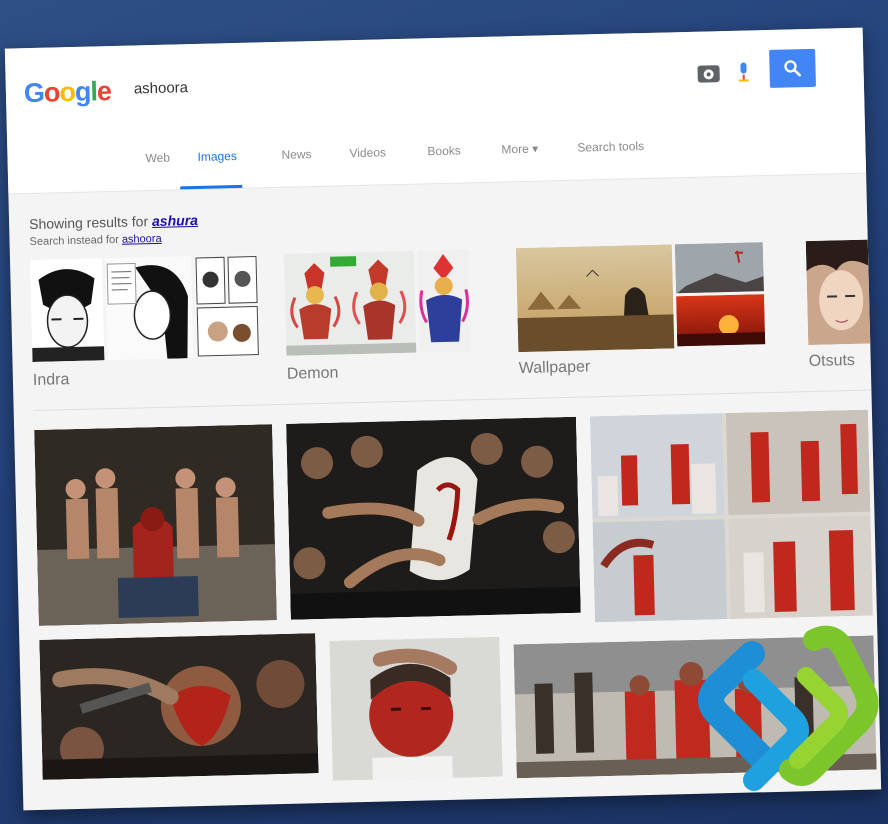 This screenshot has height=824, width=888. I want to click on search-button, so click(792, 68).